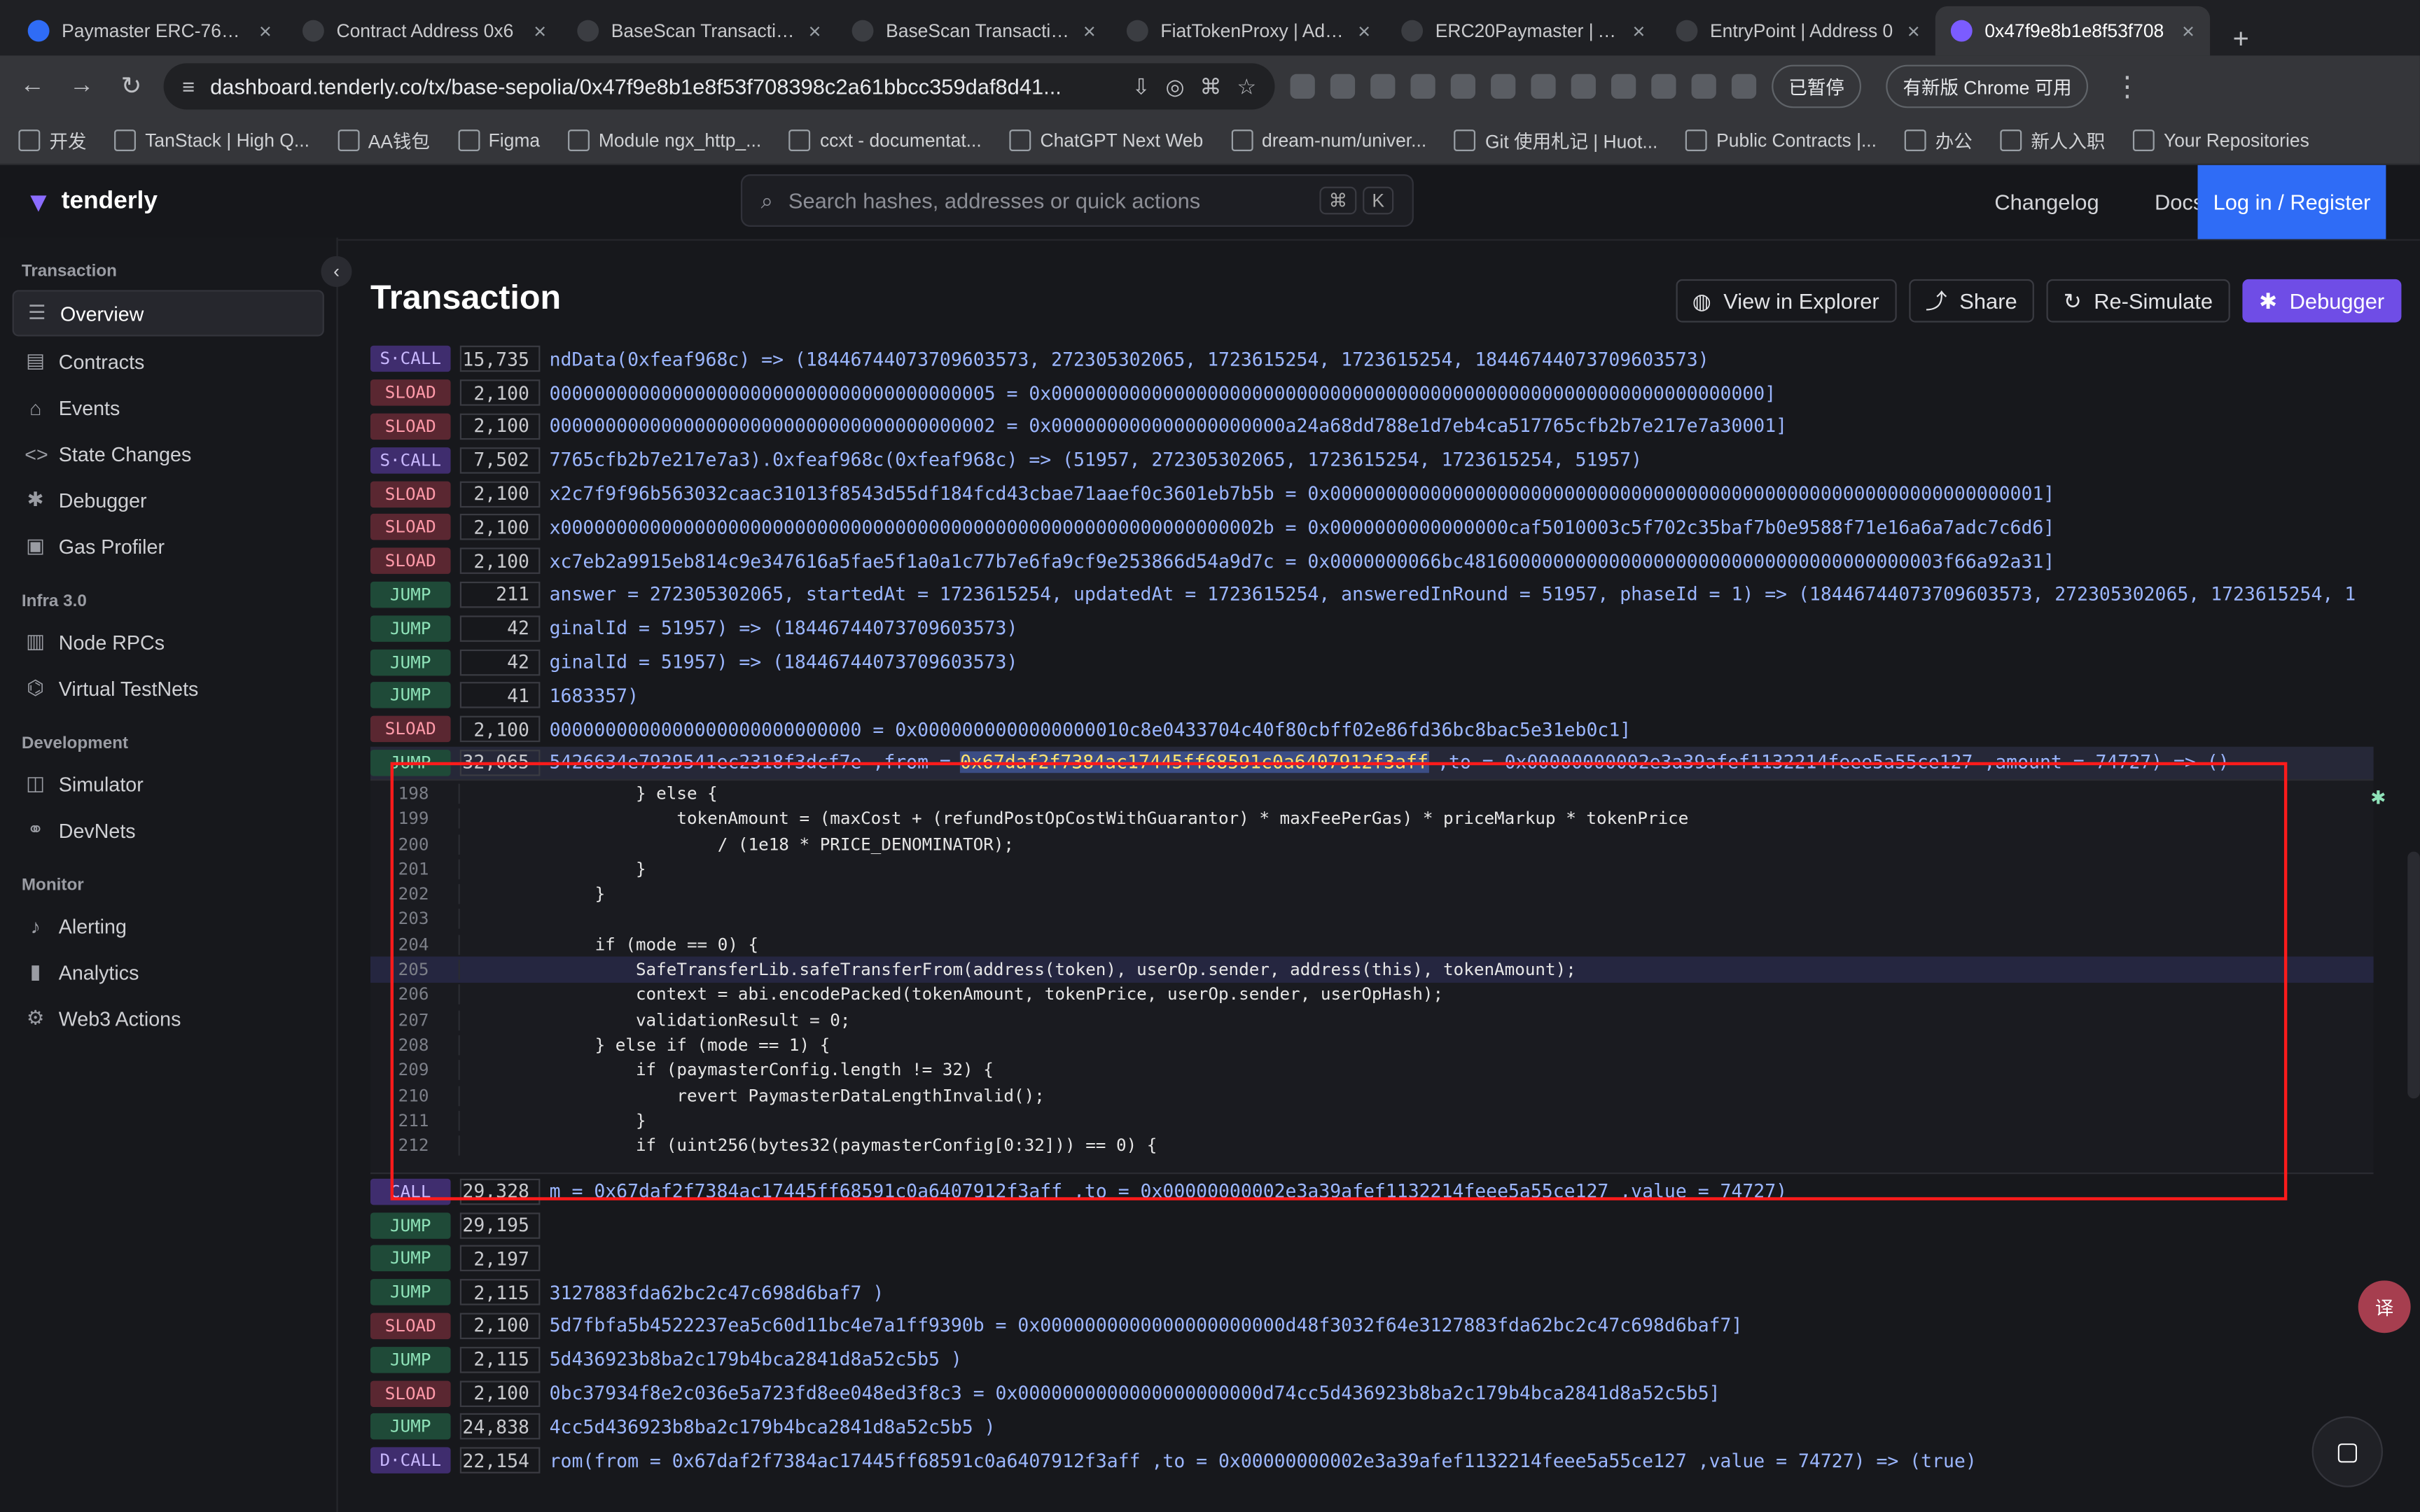 The width and height of the screenshot is (2420, 1512). Describe the element at coordinates (168, 500) in the screenshot. I see `sidebar-item-debugger: ✱ Debugger` at that location.